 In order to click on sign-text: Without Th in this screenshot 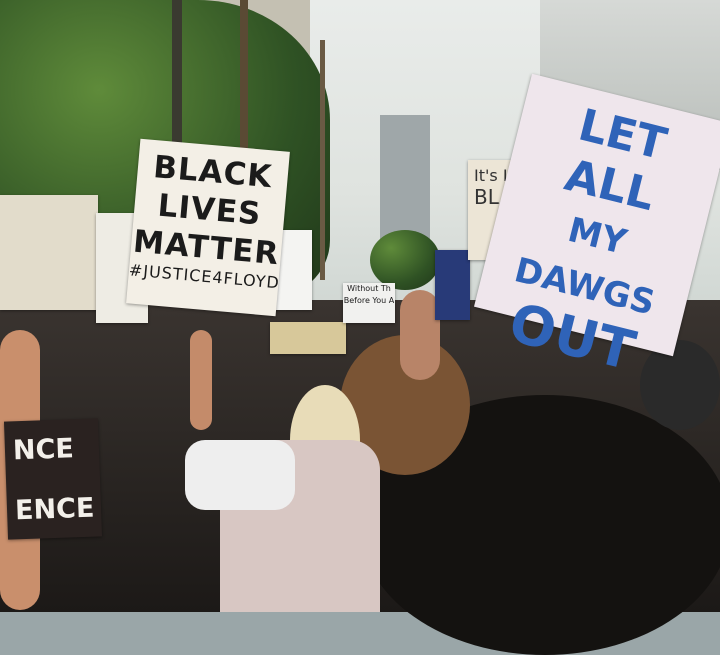, I will do `click(369, 288)`.